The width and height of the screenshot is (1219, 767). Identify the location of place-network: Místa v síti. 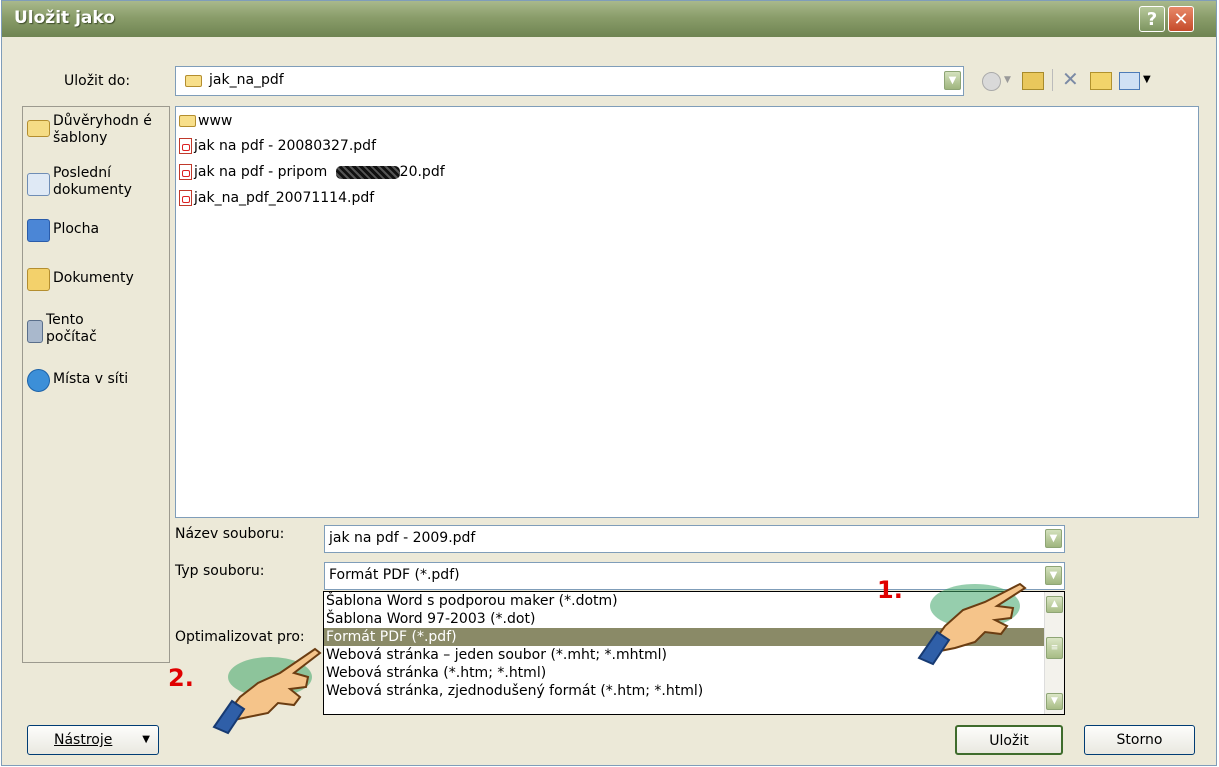
(77, 380).